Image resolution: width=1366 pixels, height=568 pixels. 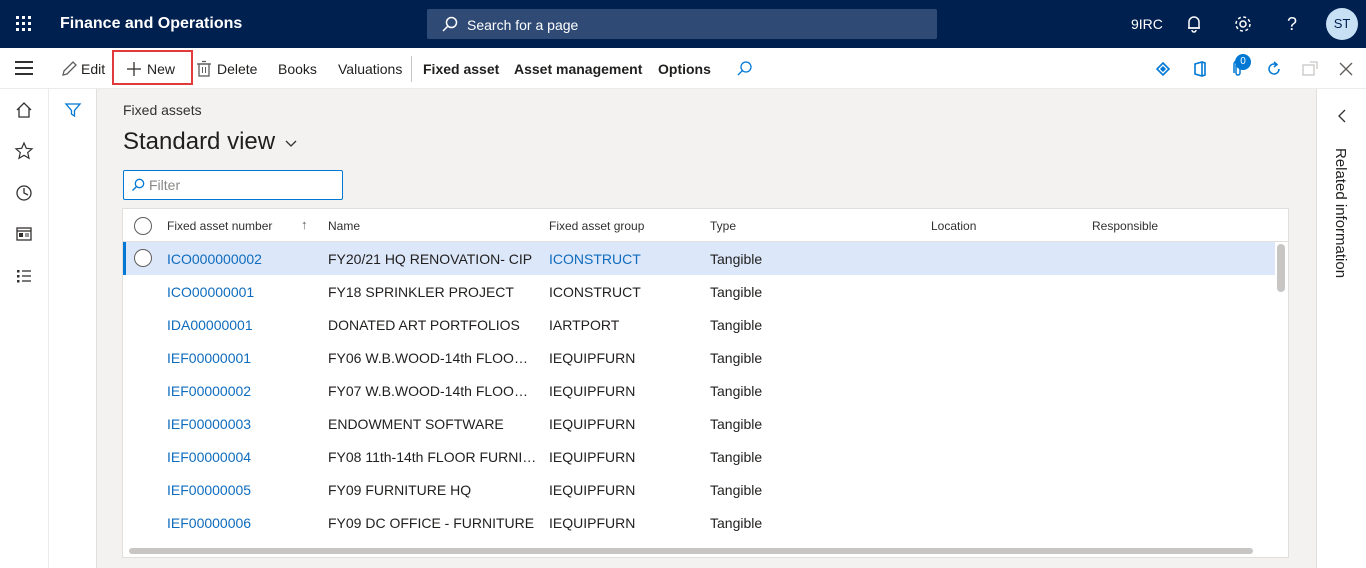 I want to click on column-header-responsible: Responsible, so click(x=1125, y=226).